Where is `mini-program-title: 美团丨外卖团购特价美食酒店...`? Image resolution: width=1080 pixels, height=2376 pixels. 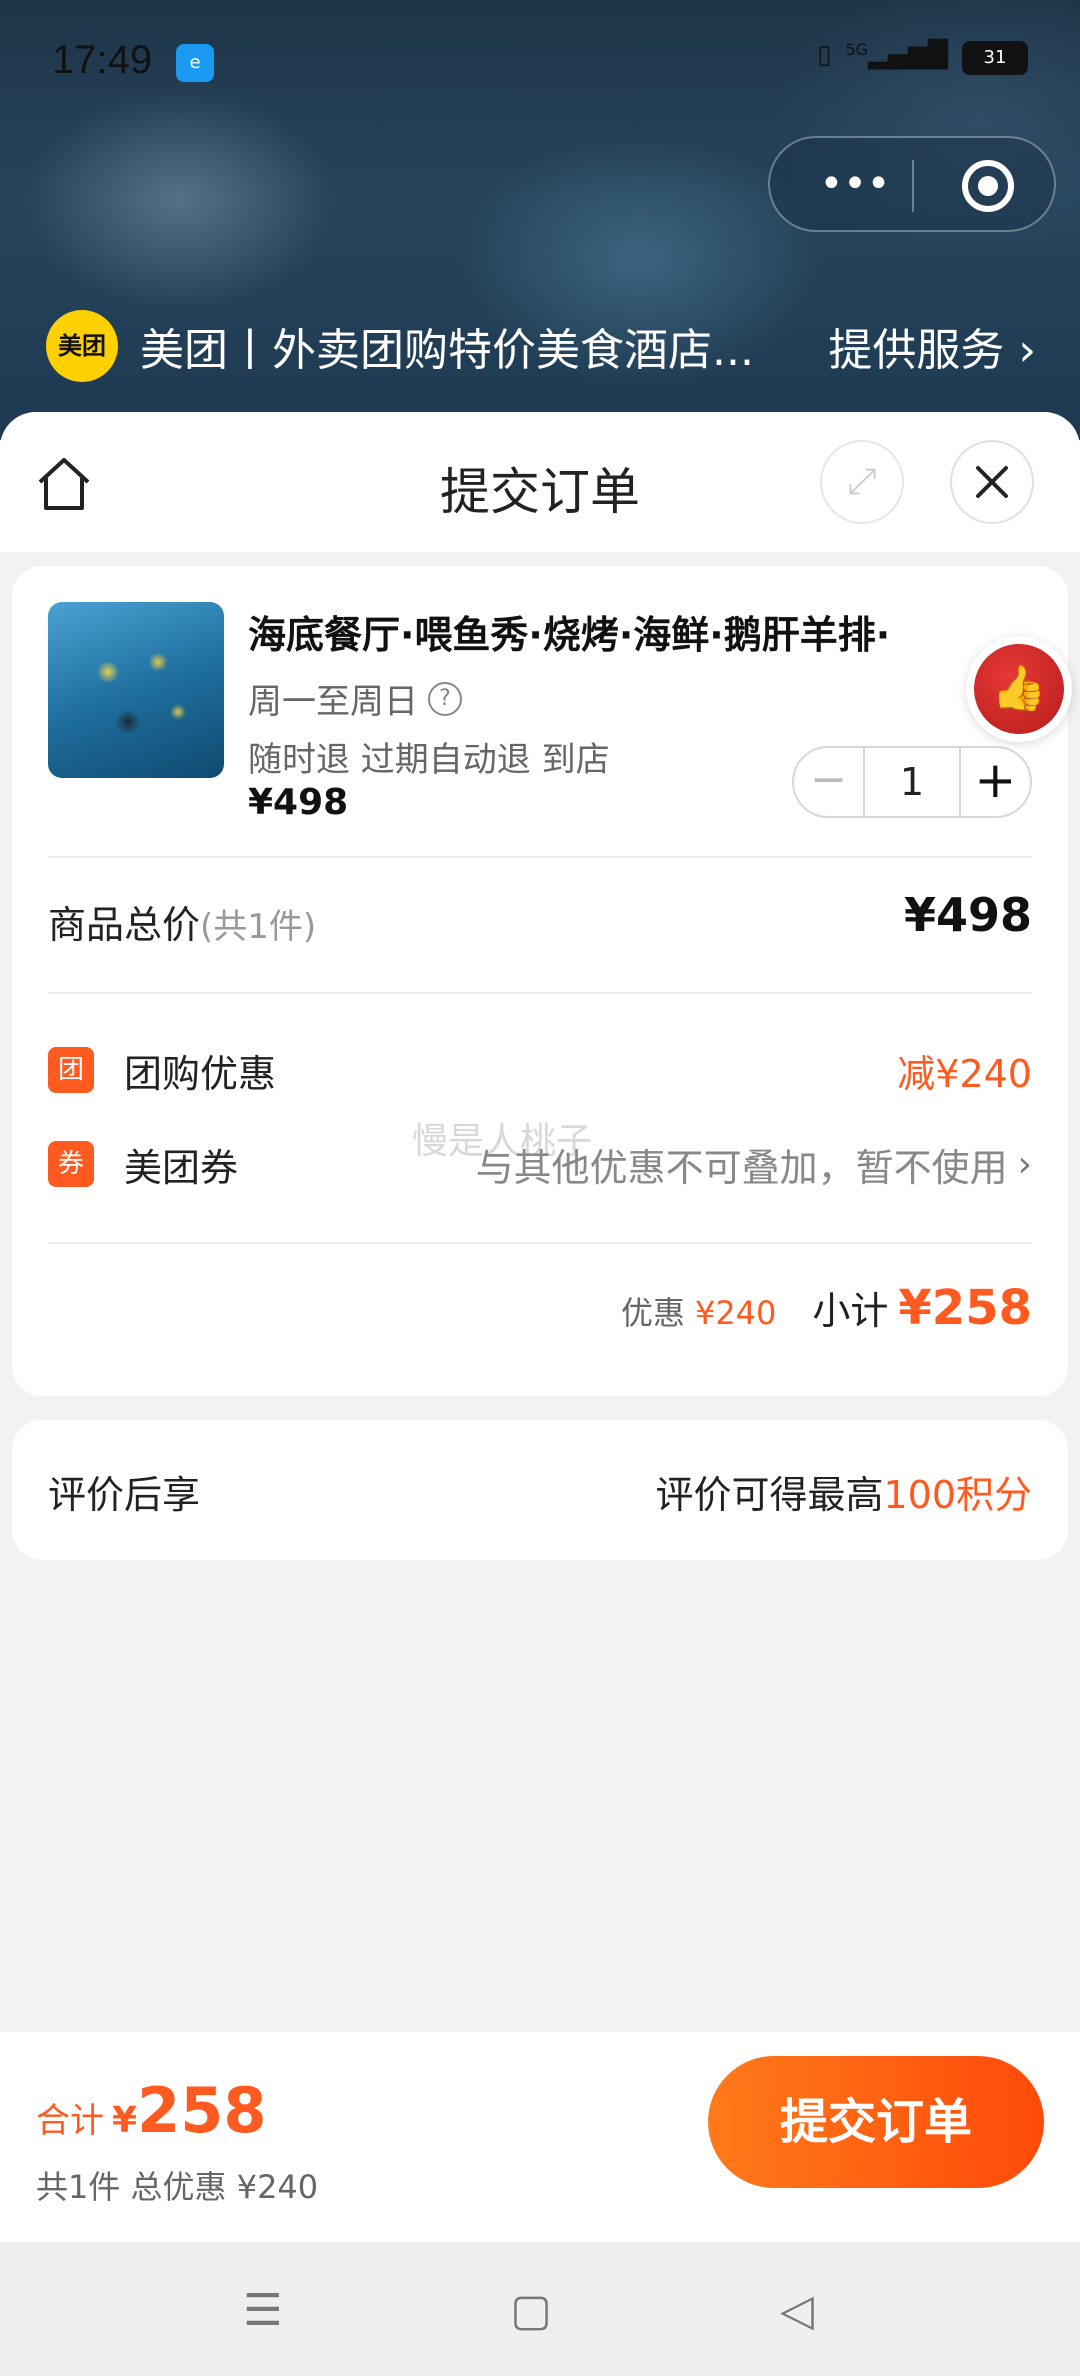 mini-program-title: 美团丨外卖团购特价美食酒店... is located at coordinates (447, 350).